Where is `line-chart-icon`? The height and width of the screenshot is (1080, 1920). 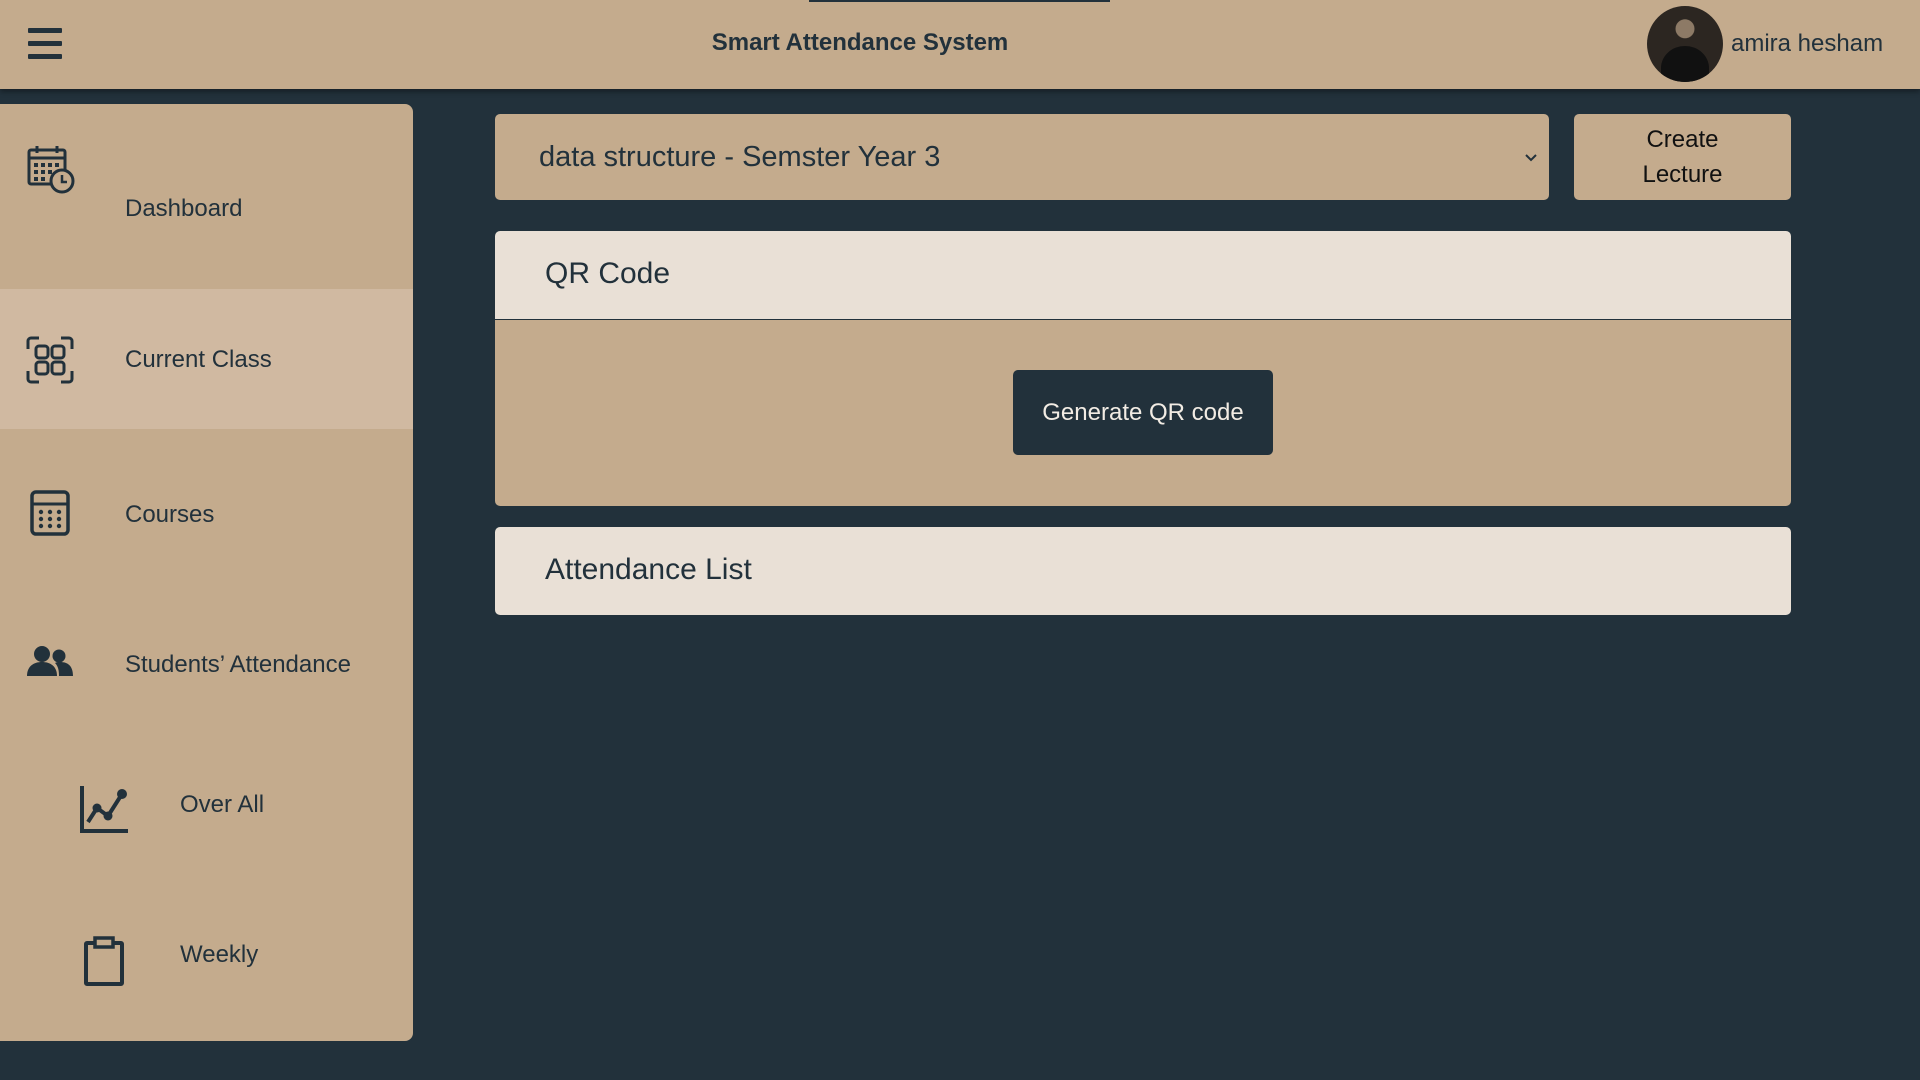
line-chart-icon is located at coordinates (104, 809).